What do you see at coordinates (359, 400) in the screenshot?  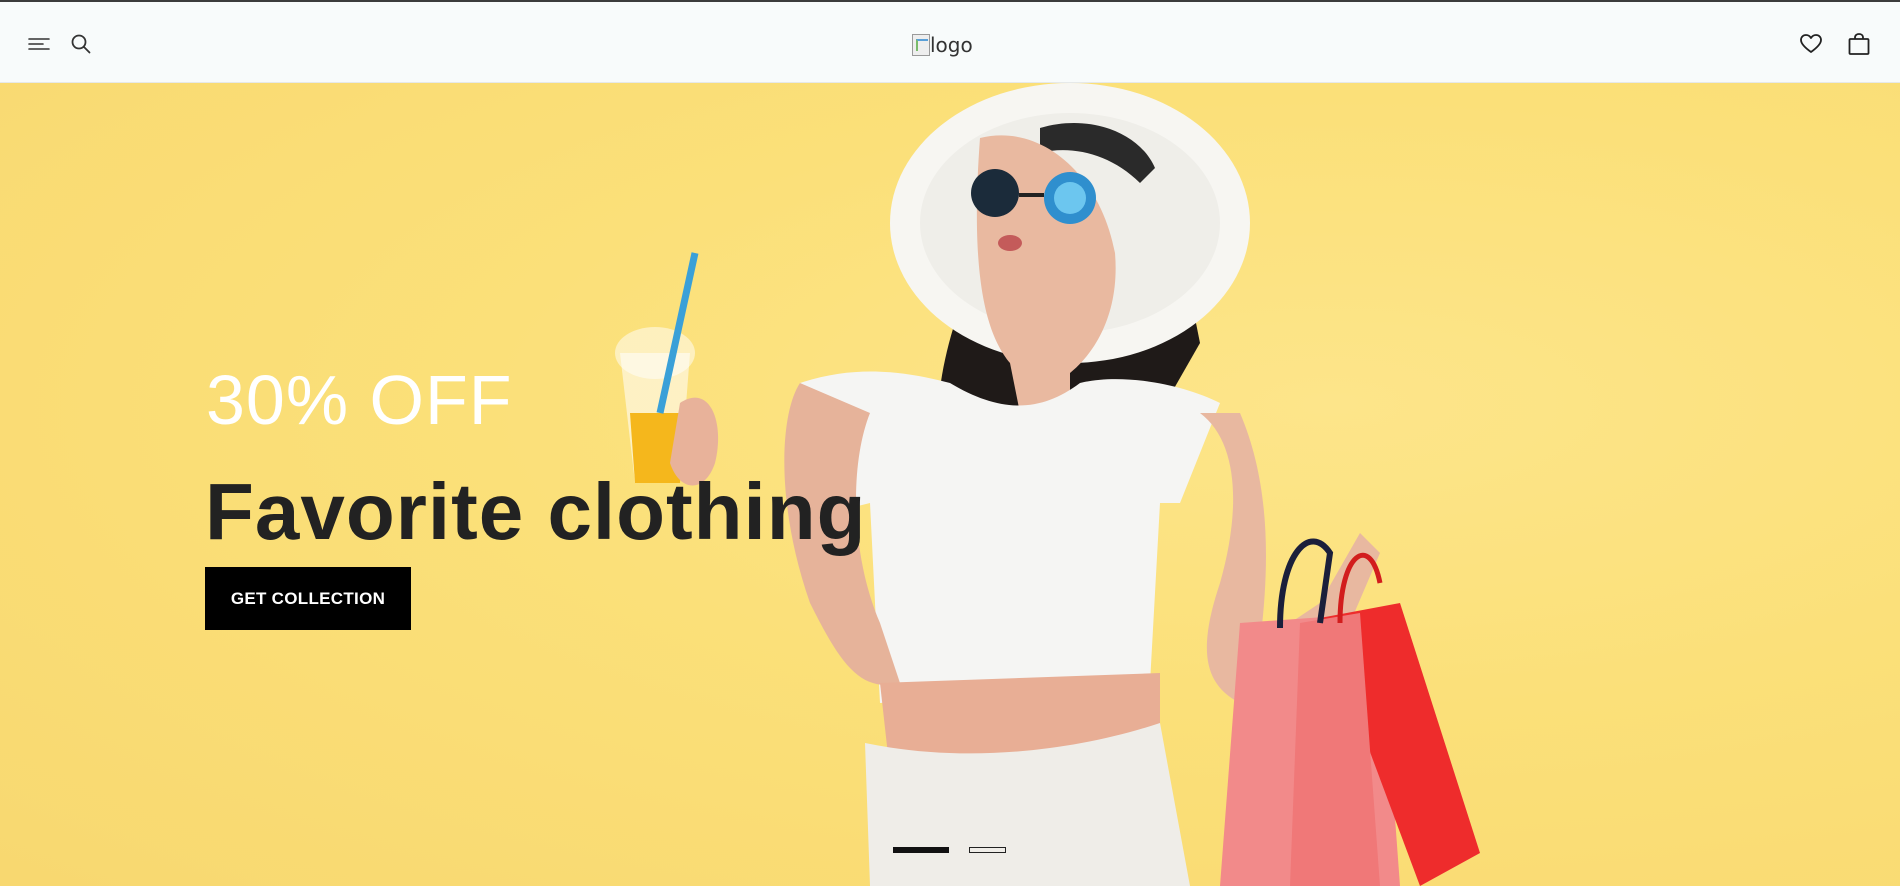 I see `promo-text: 30% OFF` at bounding box center [359, 400].